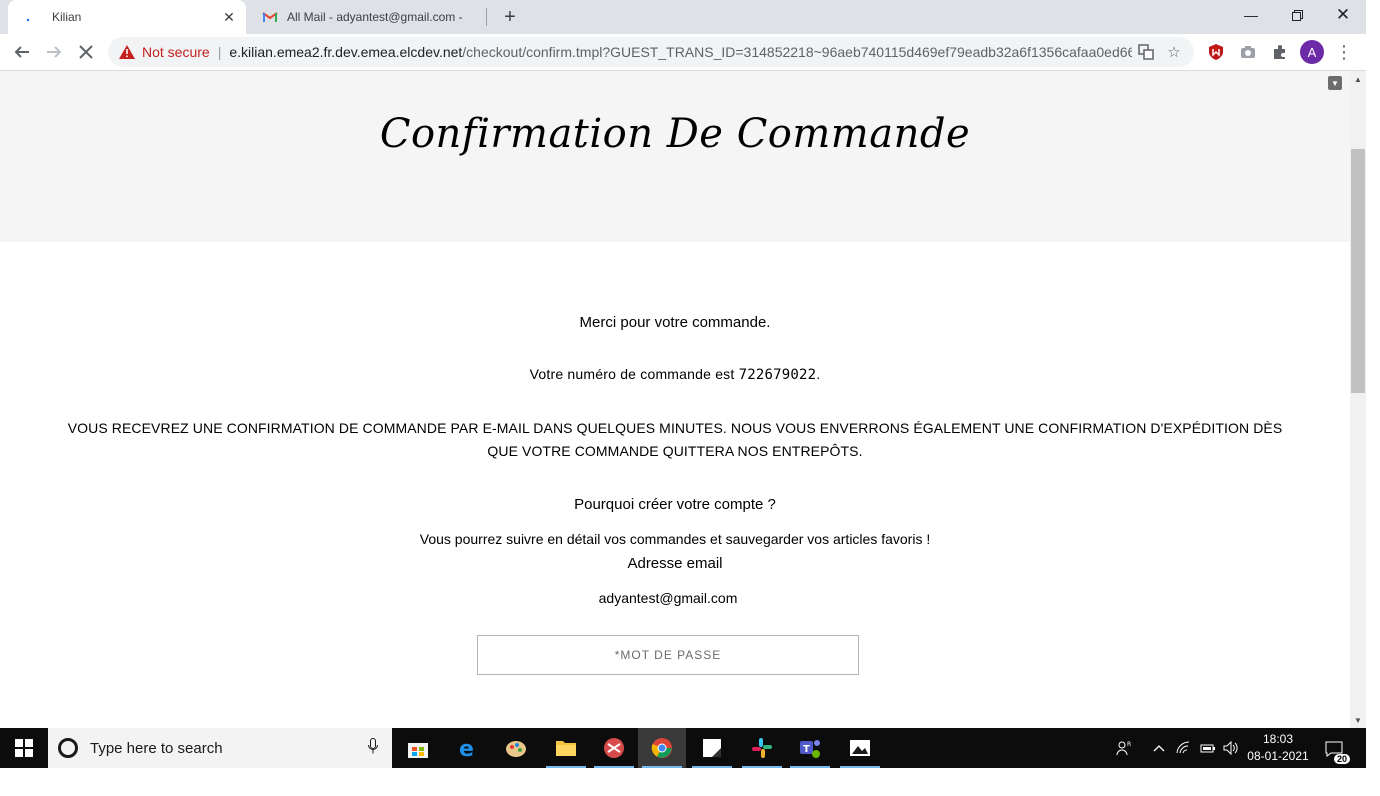  Describe the element at coordinates (566, 748) in the screenshot. I see `file-explorer-app-icon` at that location.